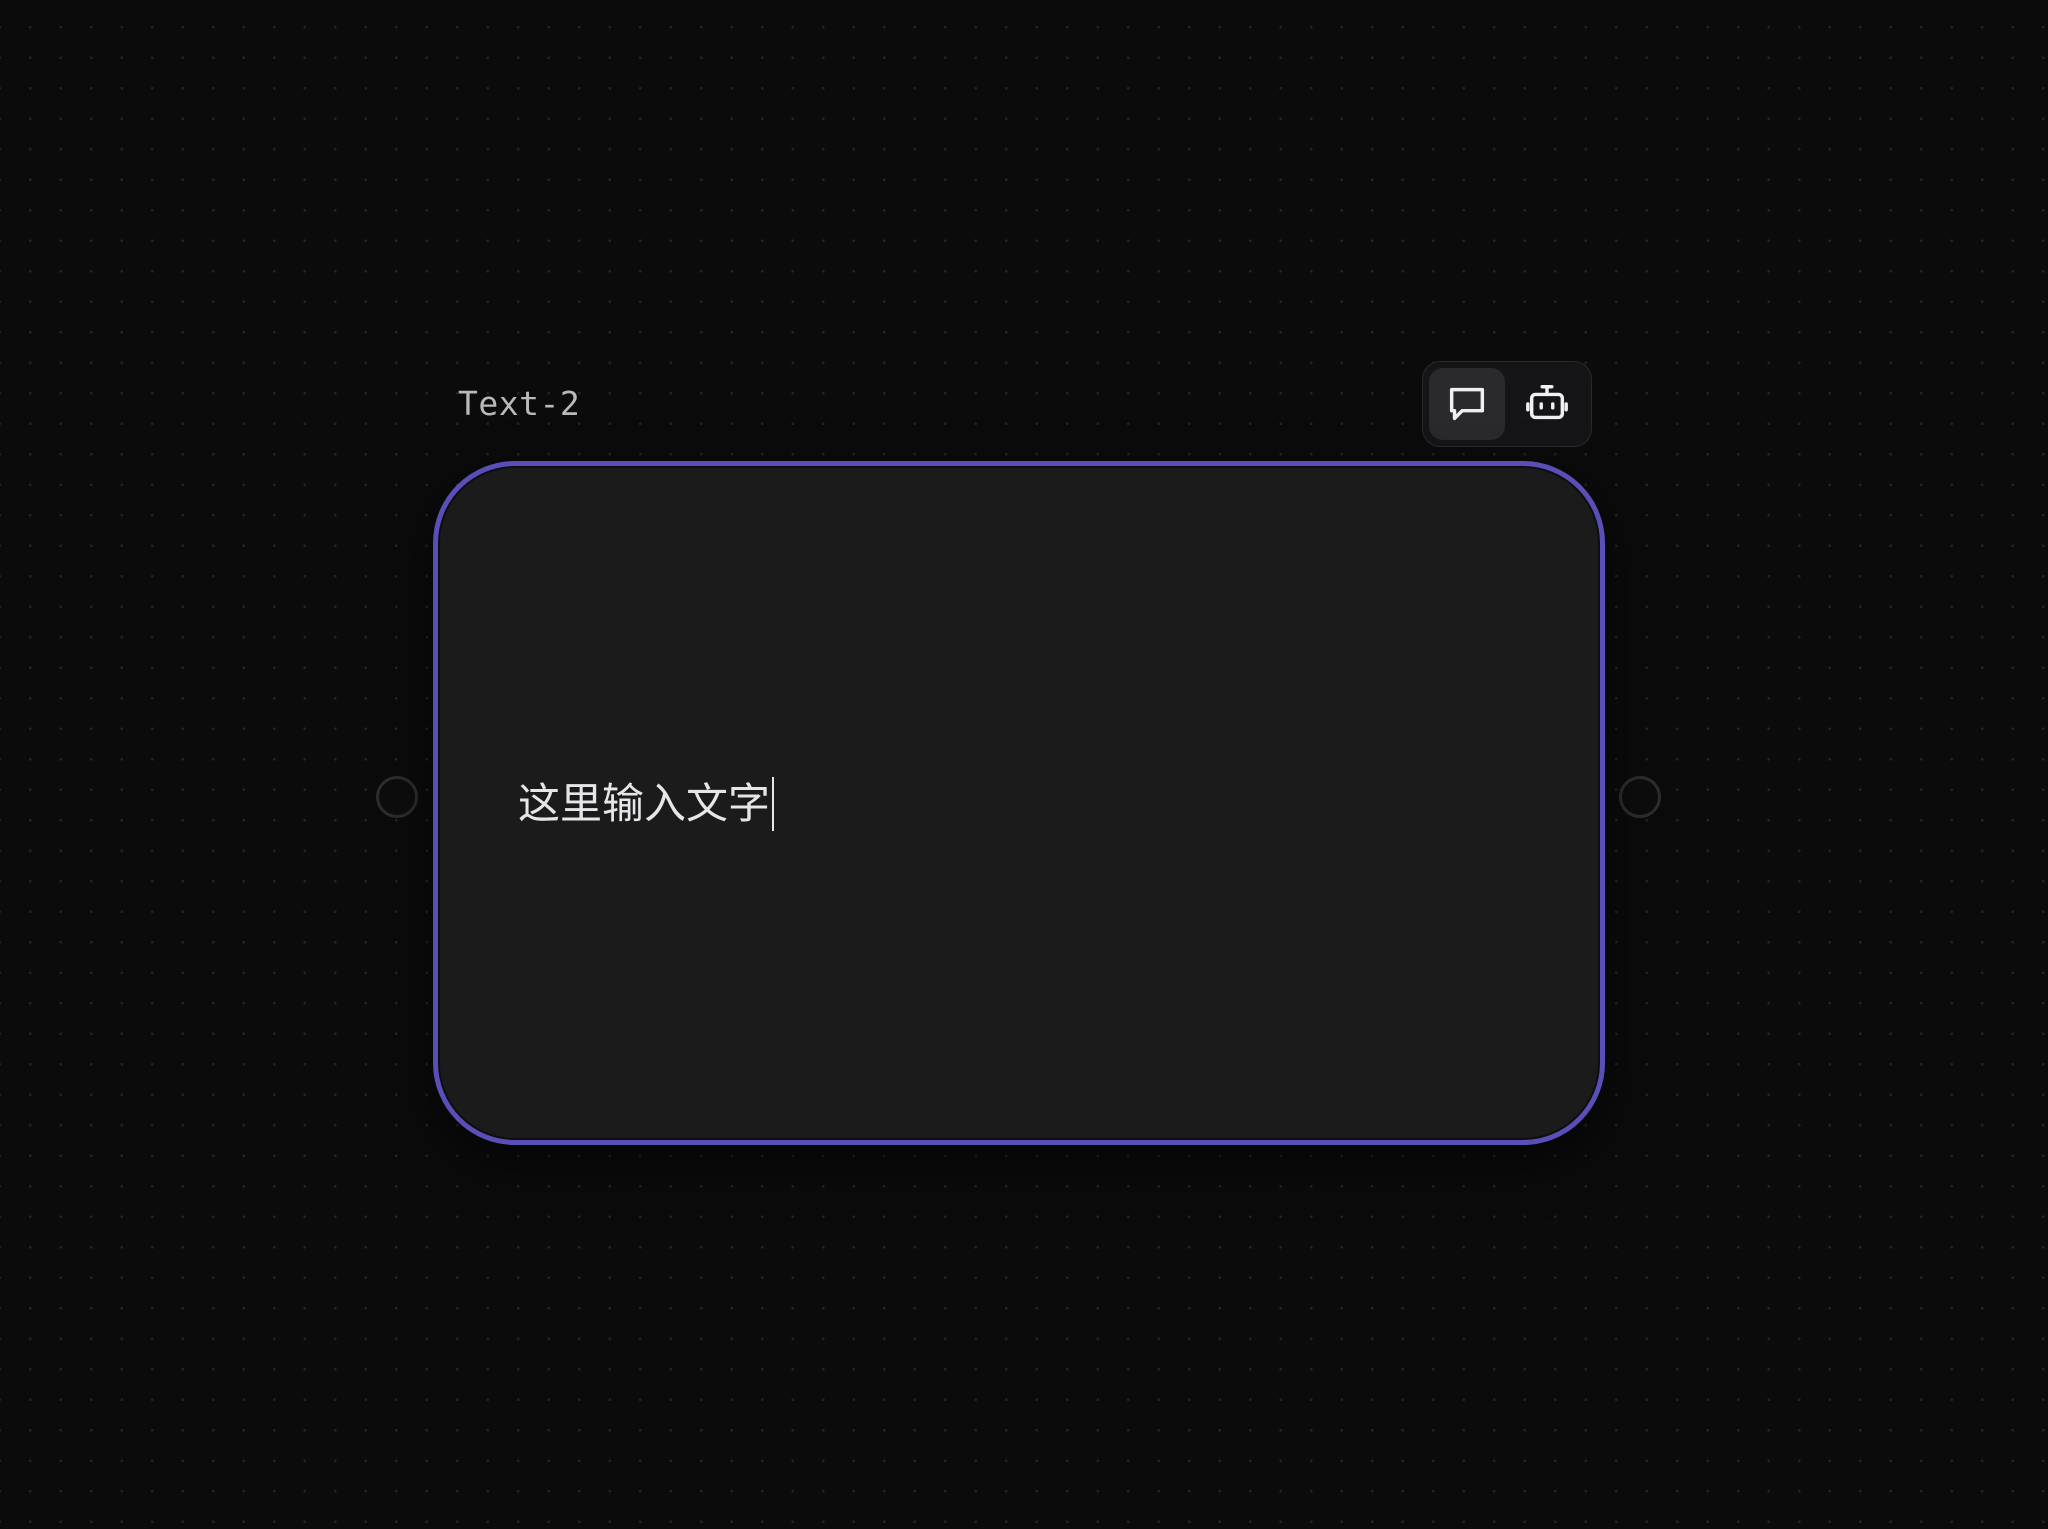 Image resolution: width=2048 pixels, height=1529 pixels. I want to click on text-caret, so click(773, 804).